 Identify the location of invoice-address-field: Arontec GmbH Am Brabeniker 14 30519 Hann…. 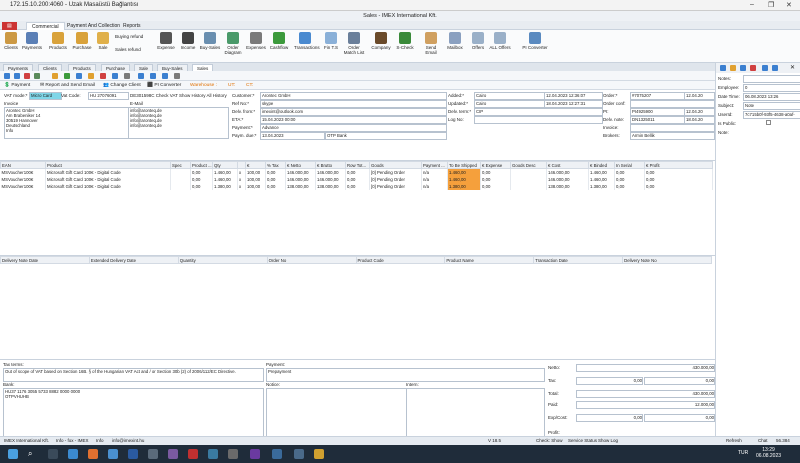
(66, 123).